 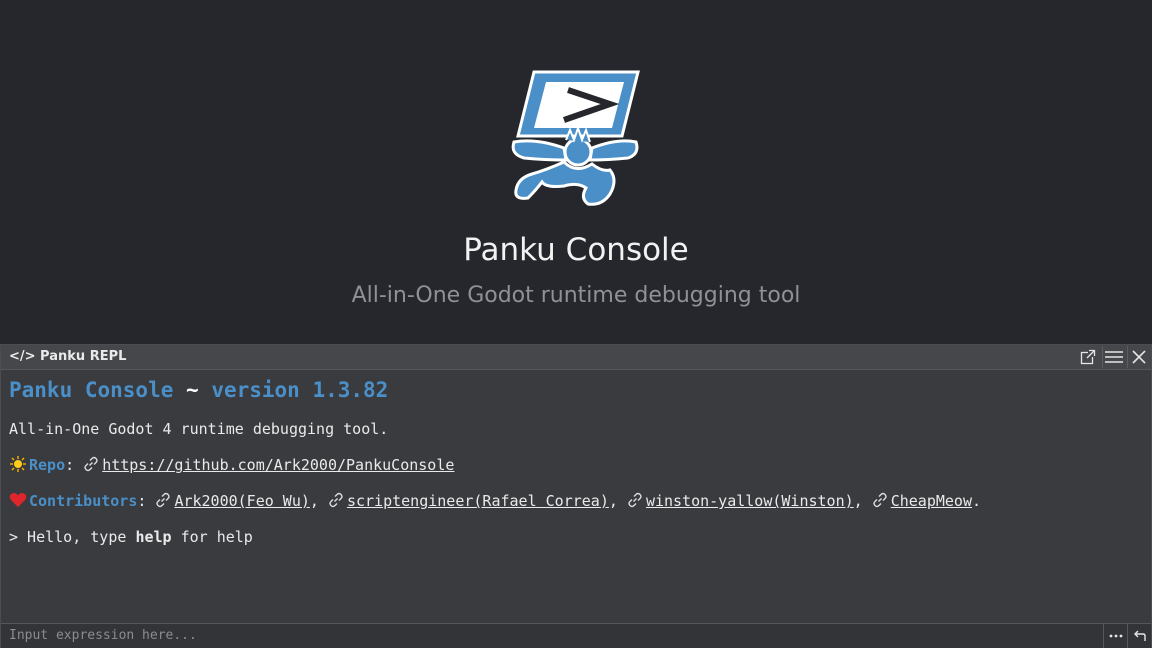 What do you see at coordinates (575, 138) in the screenshot?
I see `panku-logo-icon` at bounding box center [575, 138].